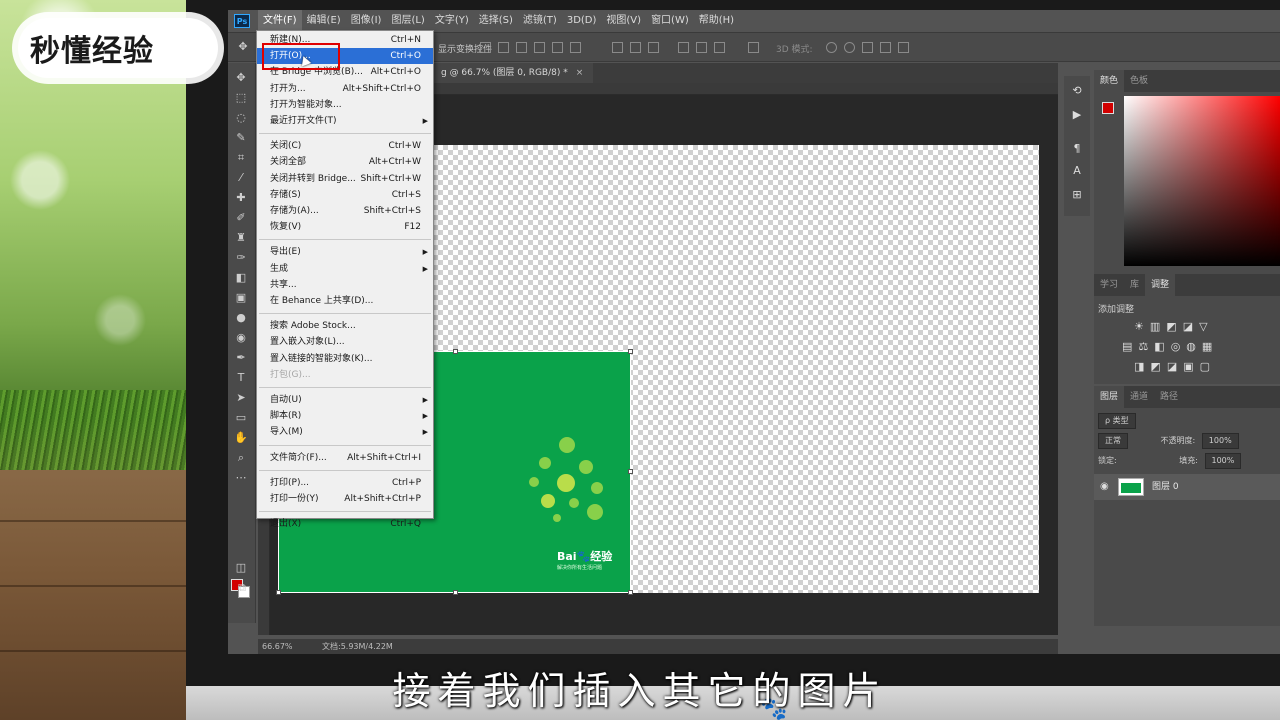  I want to click on screen-mode-icon: ⧉, so click(242, 588).